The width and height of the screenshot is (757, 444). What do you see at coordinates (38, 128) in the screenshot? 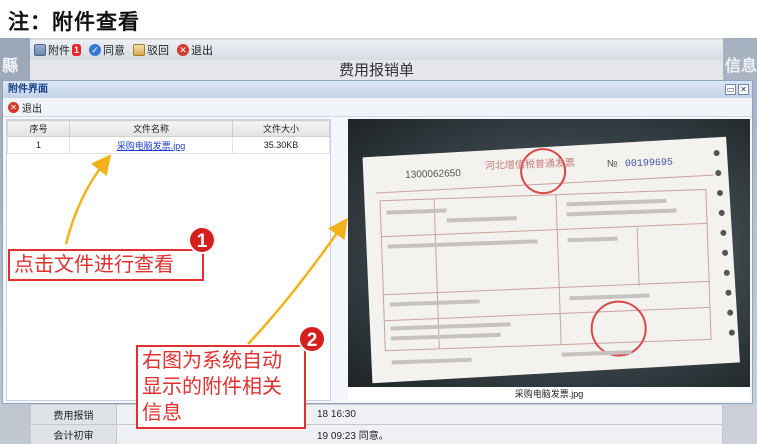
I see `column-header-index: 序号` at bounding box center [38, 128].